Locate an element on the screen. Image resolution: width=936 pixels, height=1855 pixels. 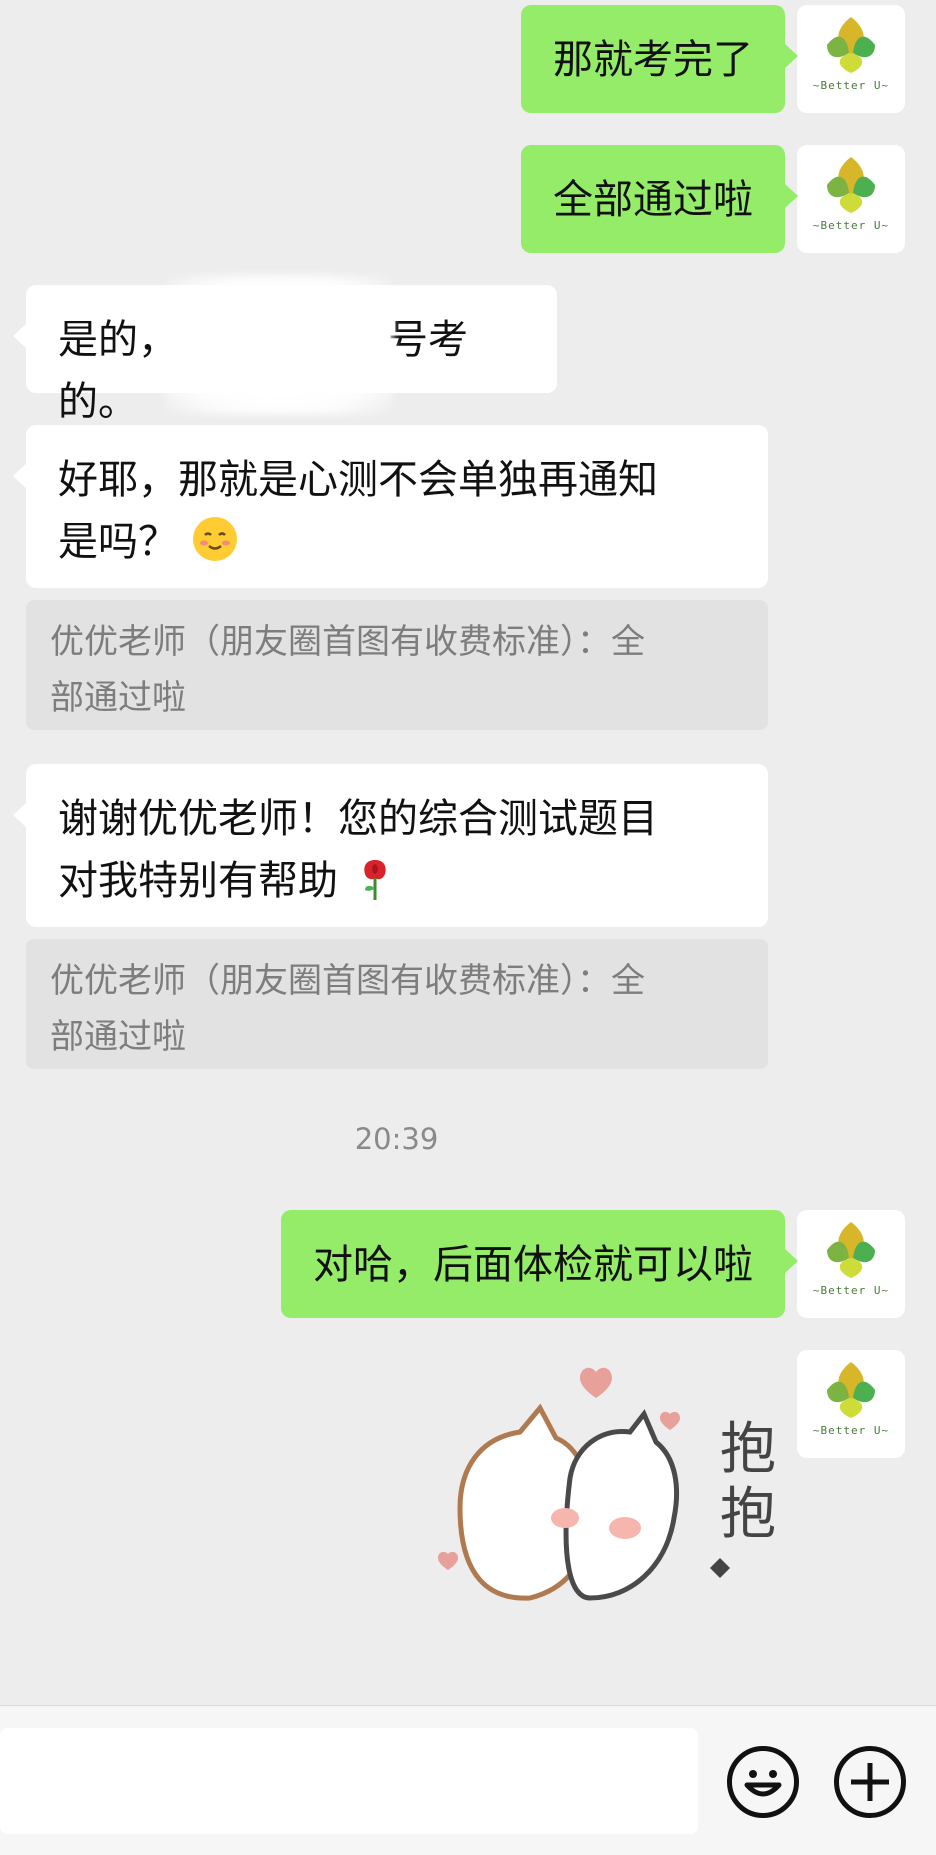
message-text-start: 是的， is located at coordinates (118, 340).